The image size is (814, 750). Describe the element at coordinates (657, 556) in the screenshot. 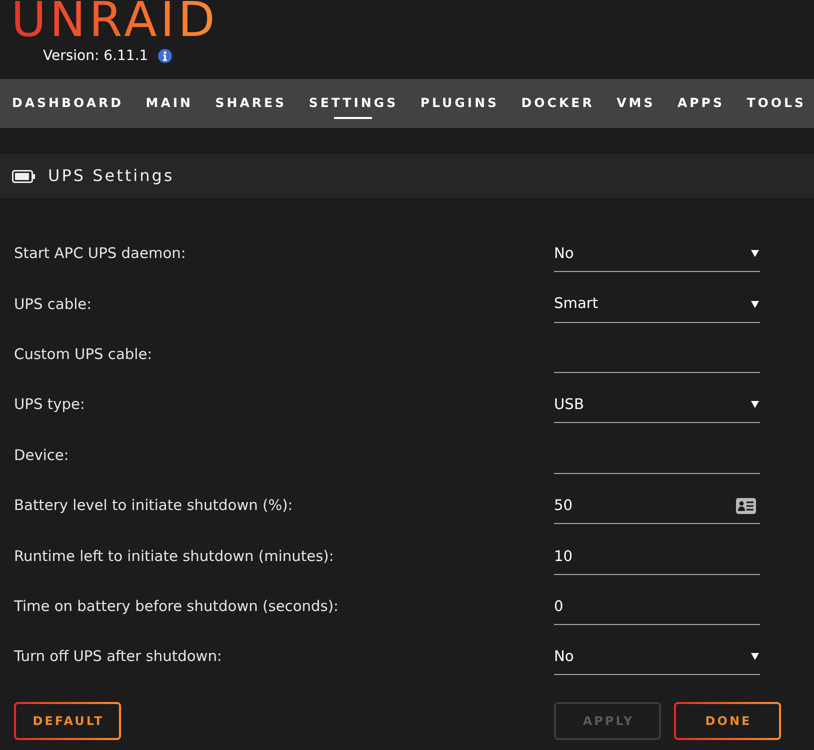

I see `text-field: 10` at that location.